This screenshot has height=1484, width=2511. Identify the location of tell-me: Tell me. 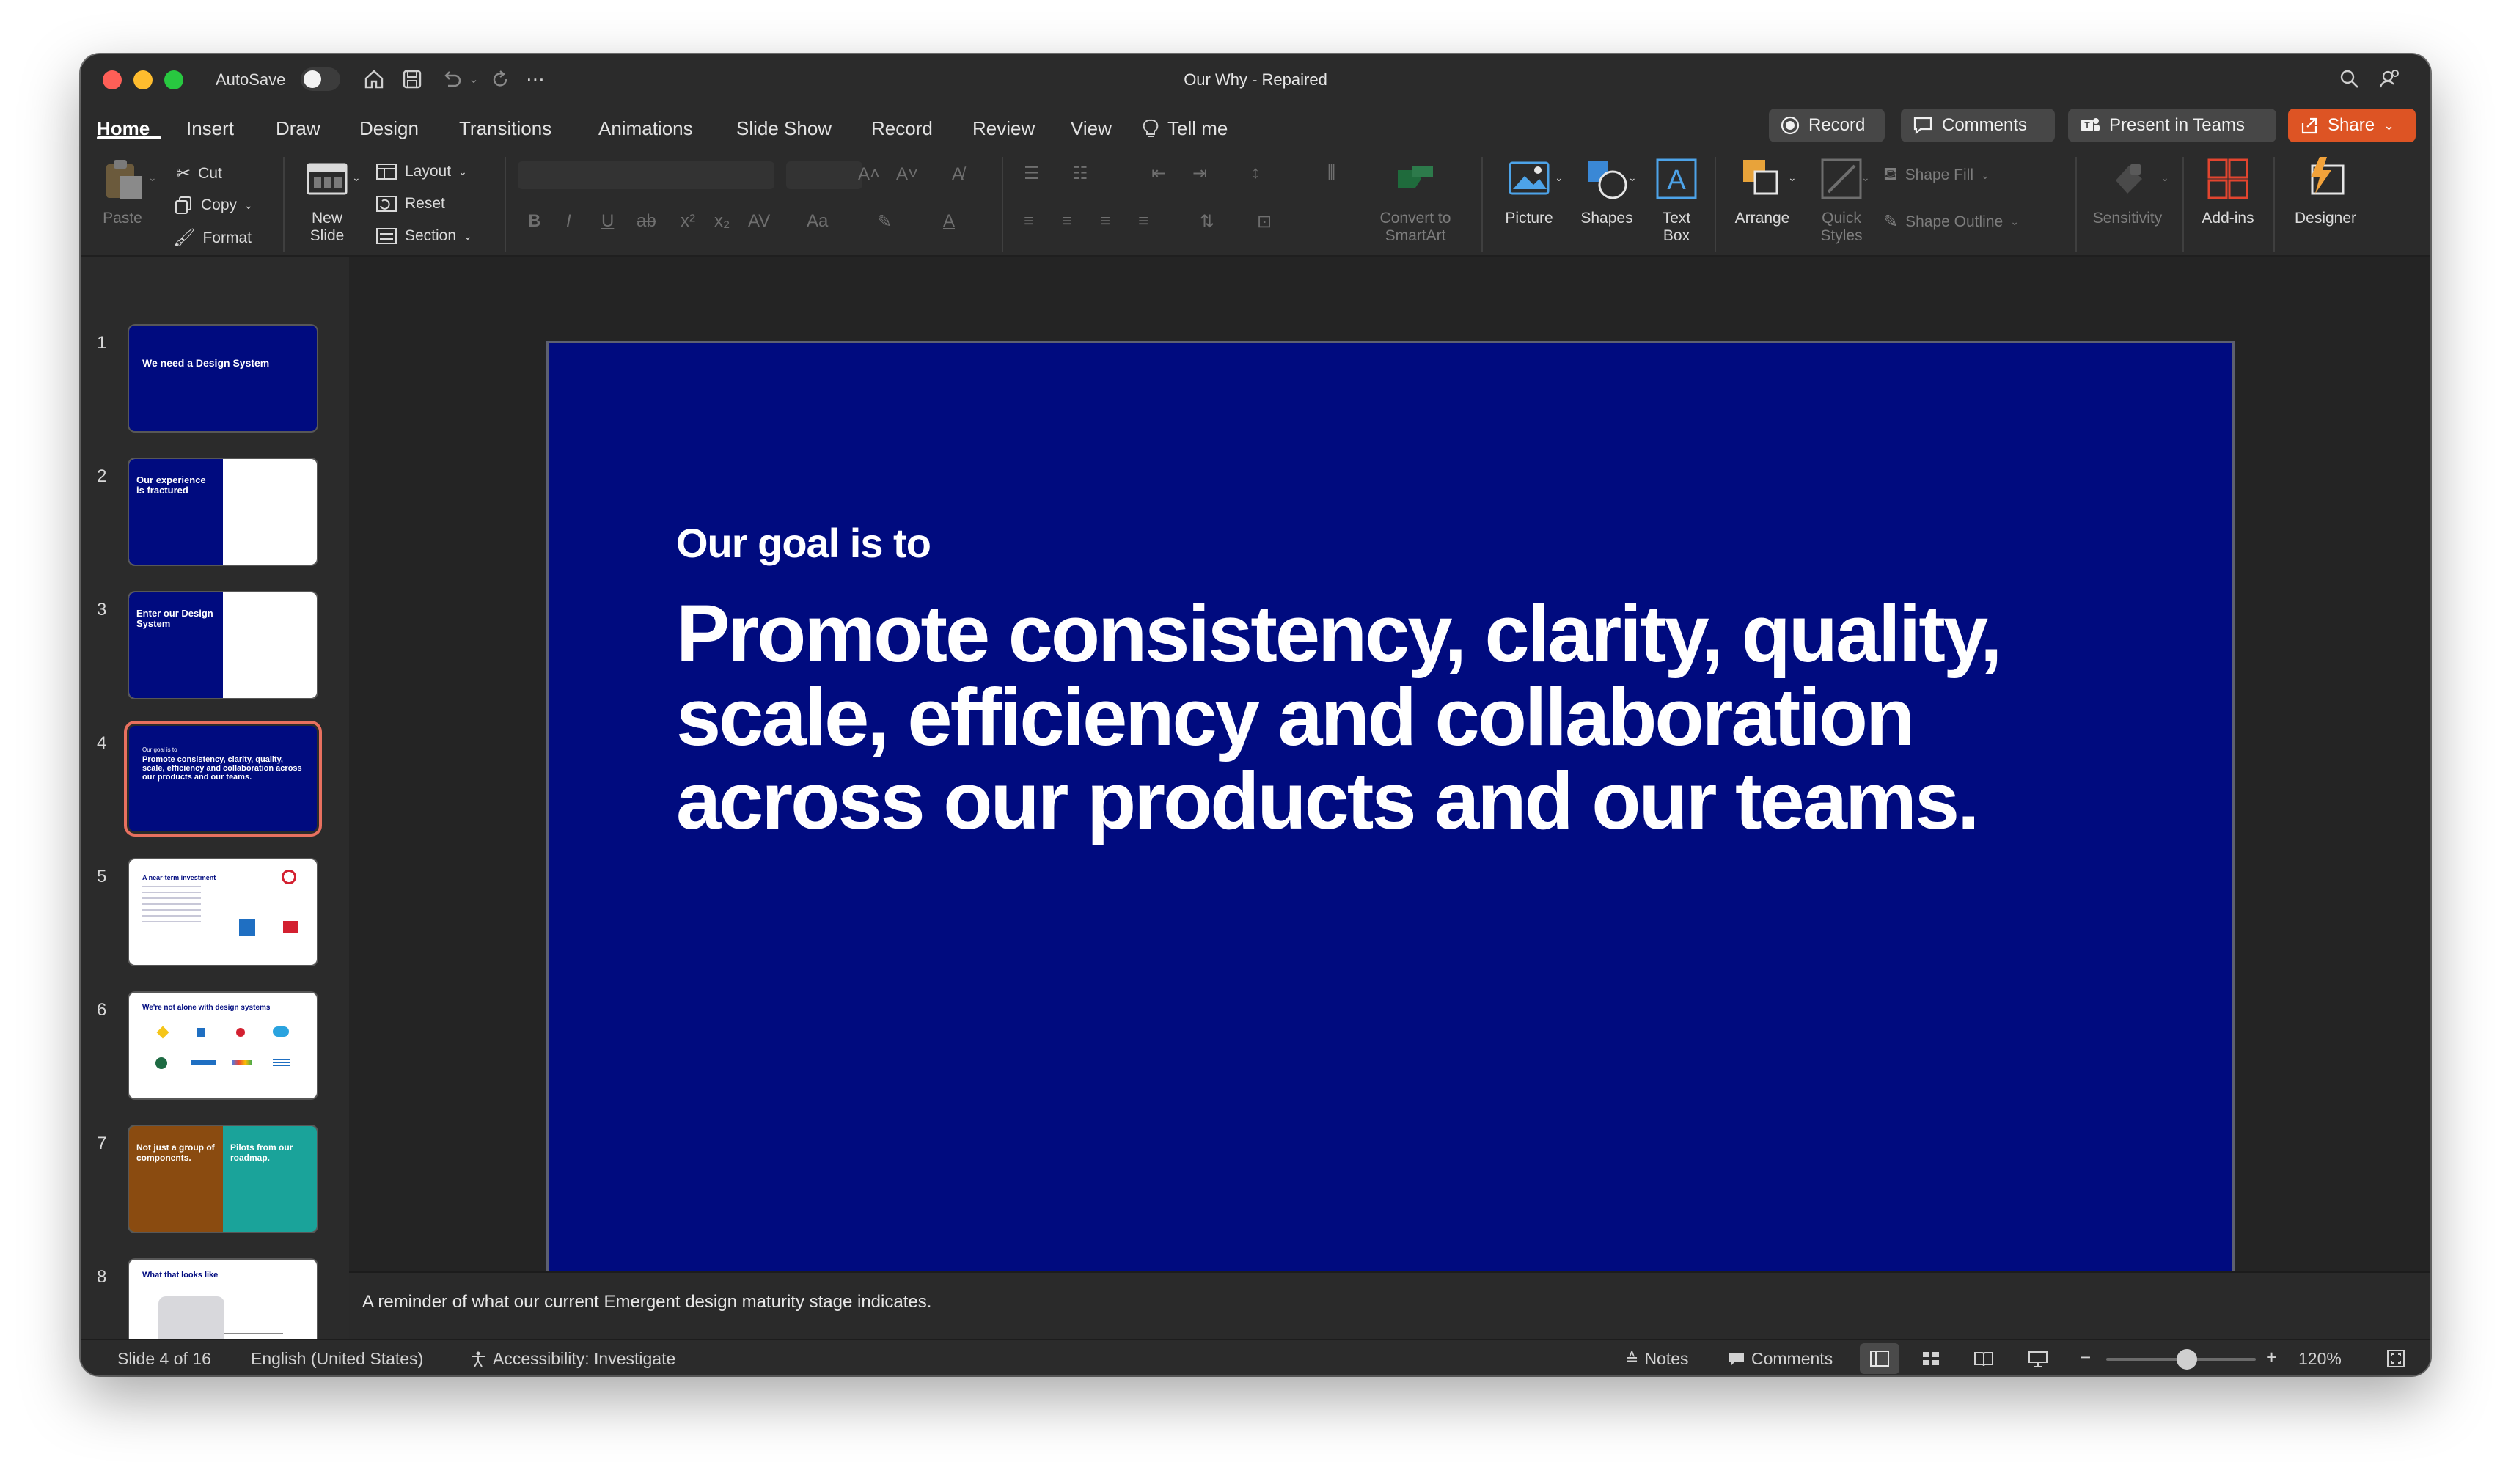
(1186, 128).